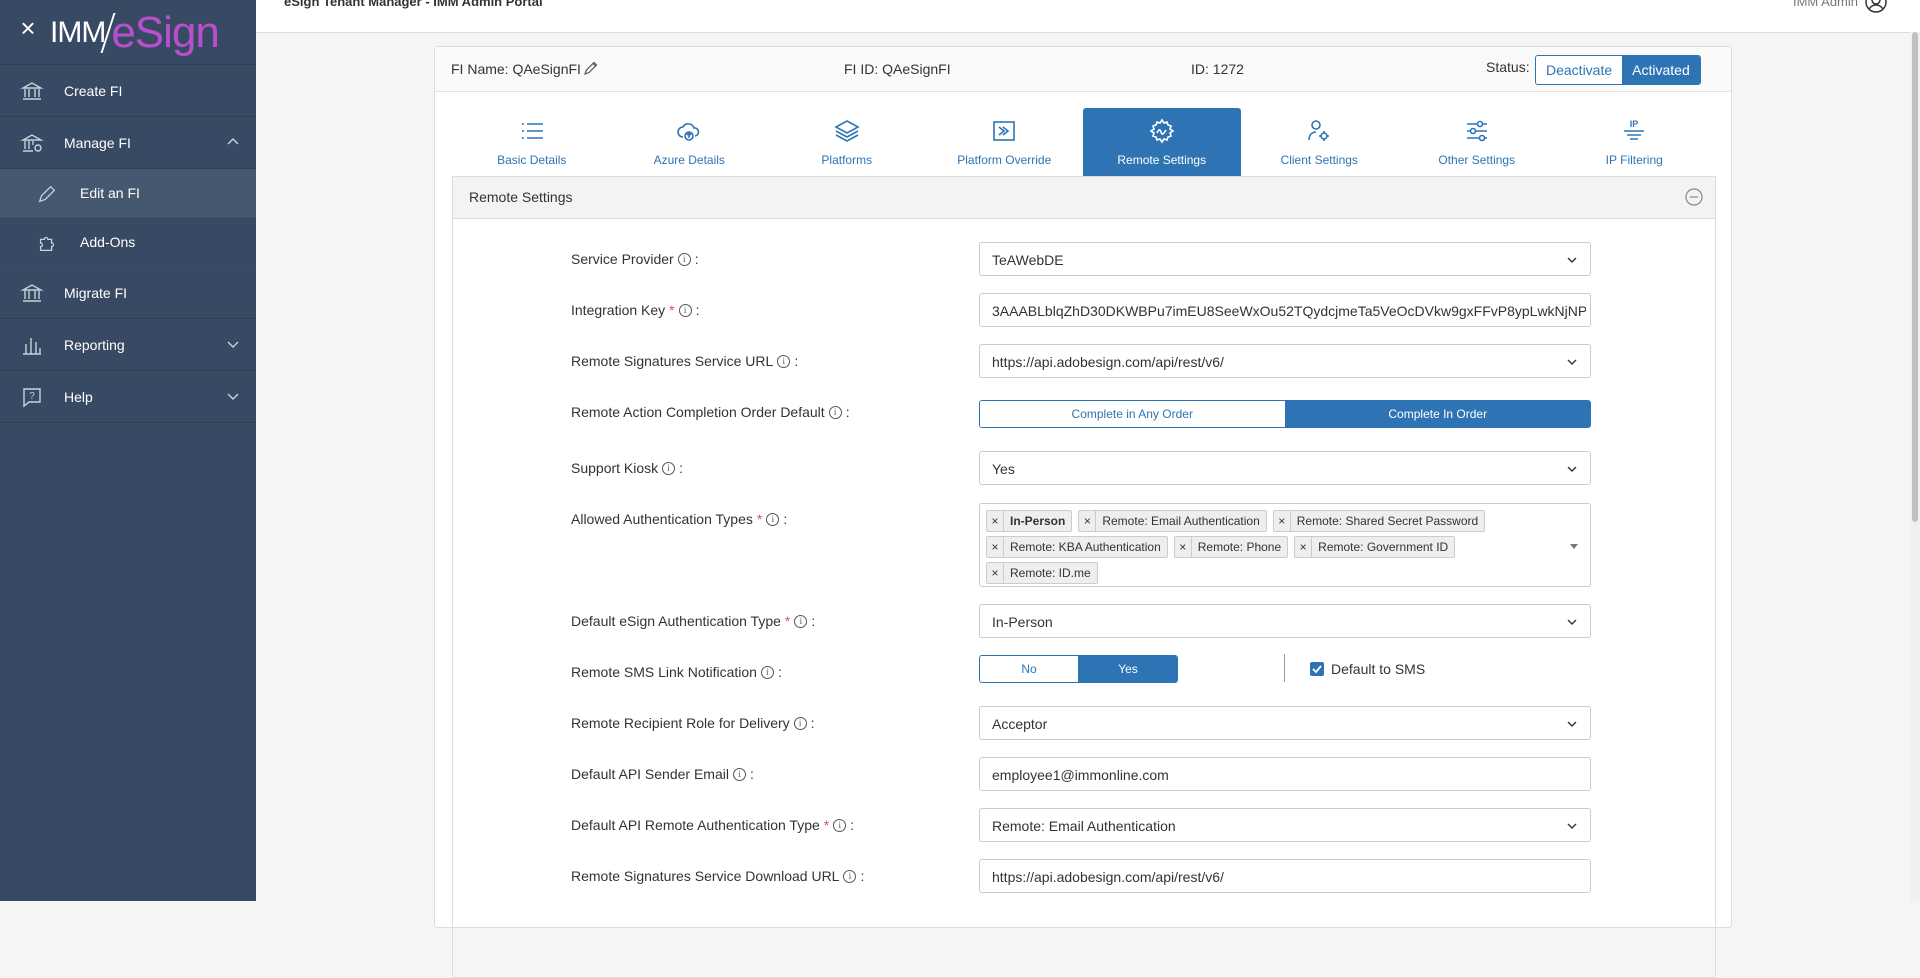  What do you see at coordinates (1181, 521) in the screenshot?
I see `chip-label: Remote: Email Authentication` at bounding box center [1181, 521].